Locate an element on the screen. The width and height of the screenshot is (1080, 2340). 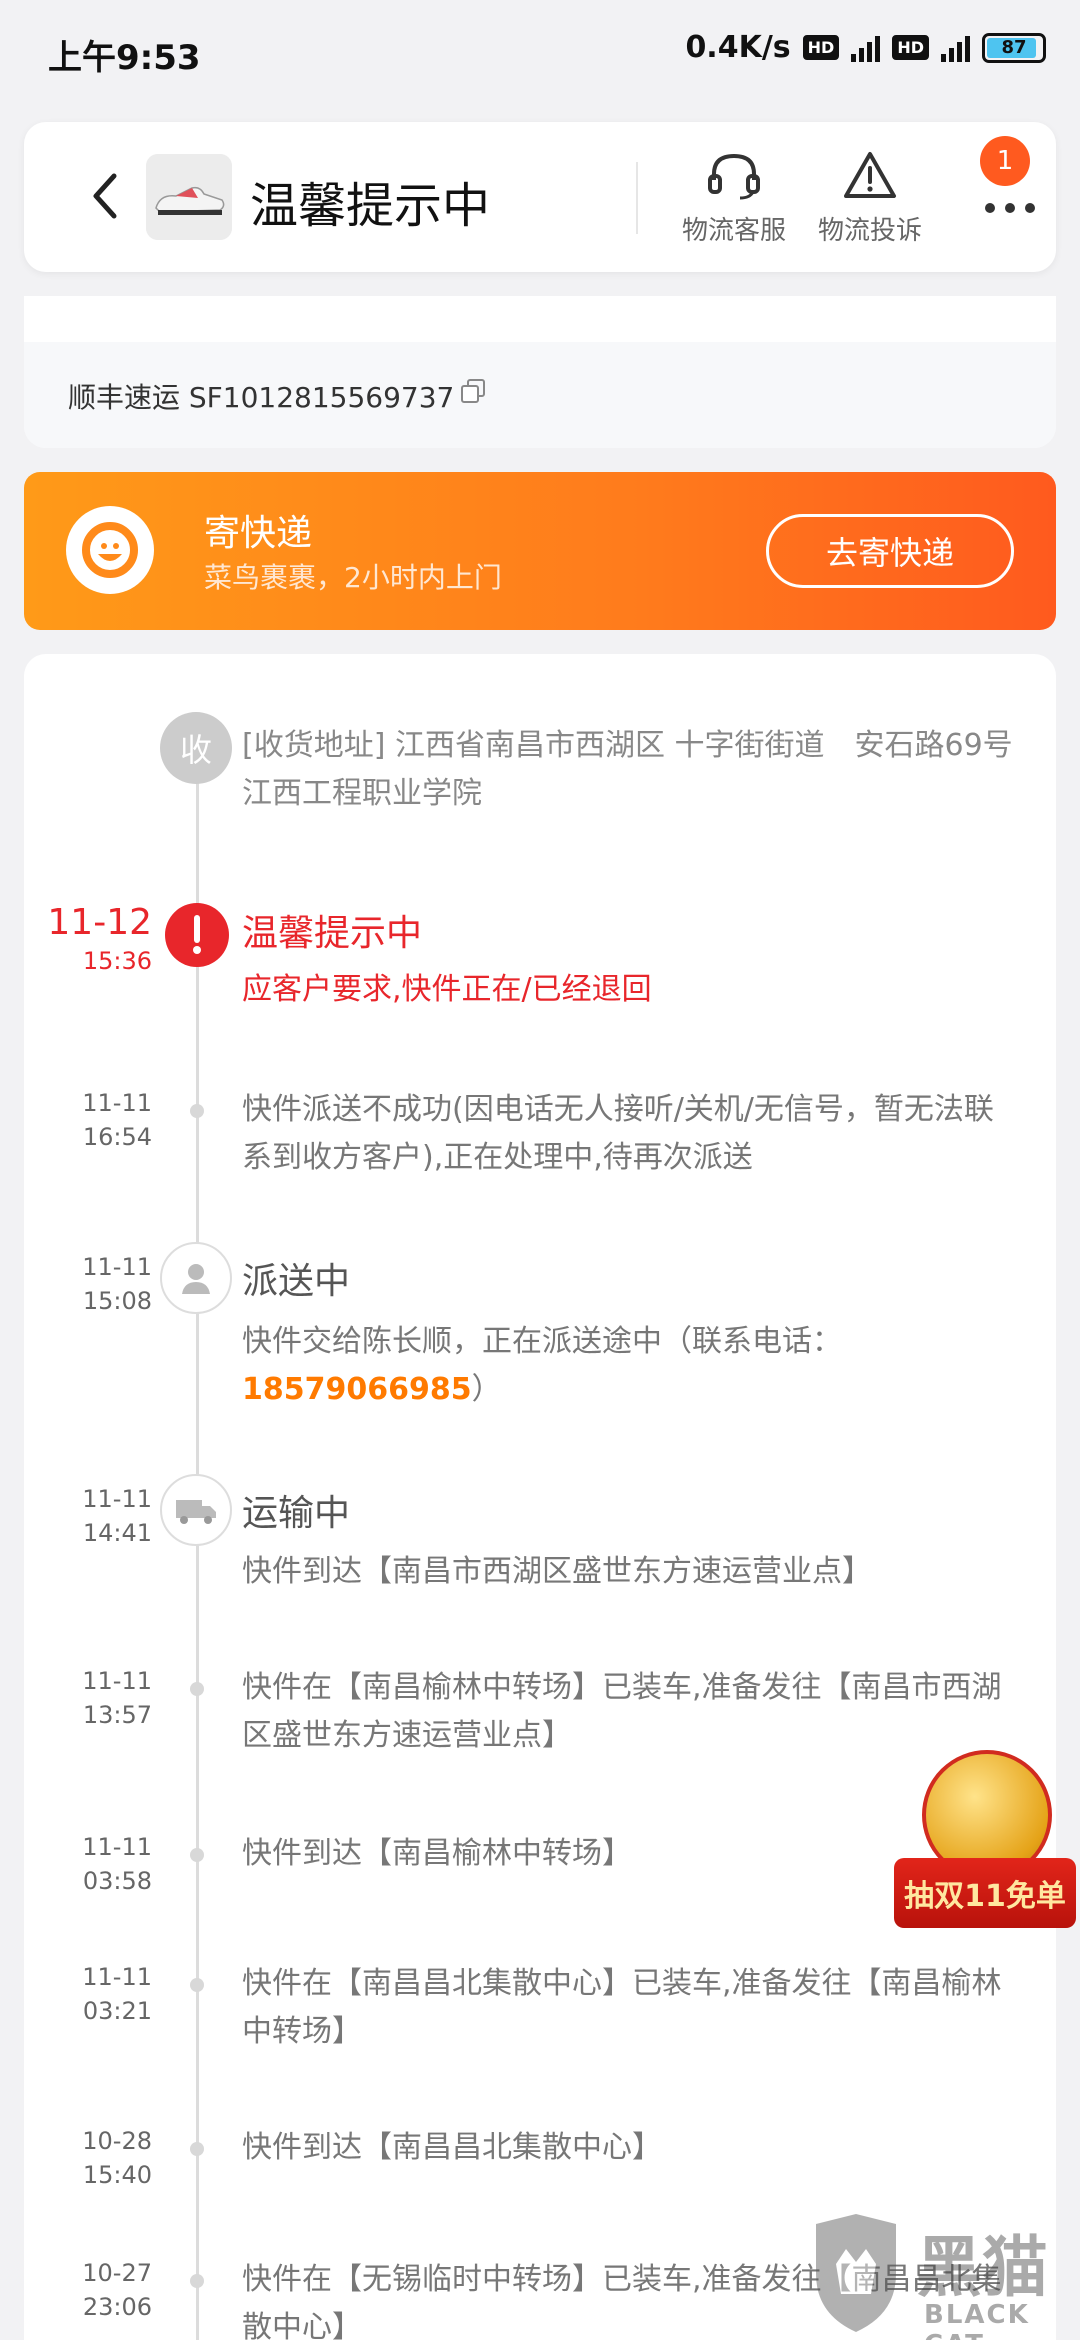
event-date: 11-11 13:57 is located at coordinates (117, 1698).